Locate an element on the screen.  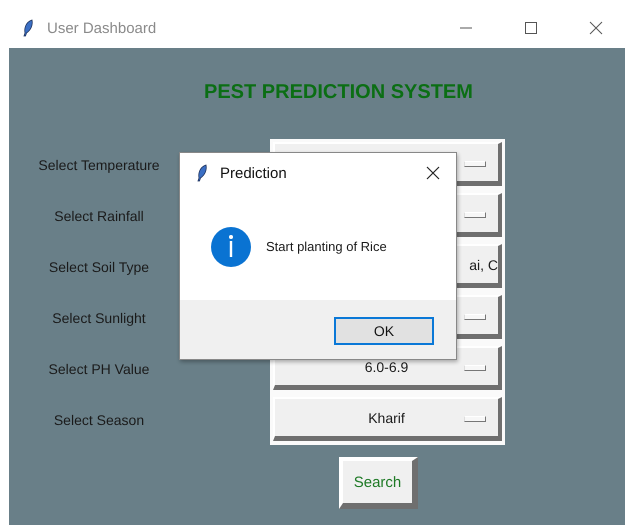
dialog-message: Start planting of Rice is located at coordinates (326, 246).